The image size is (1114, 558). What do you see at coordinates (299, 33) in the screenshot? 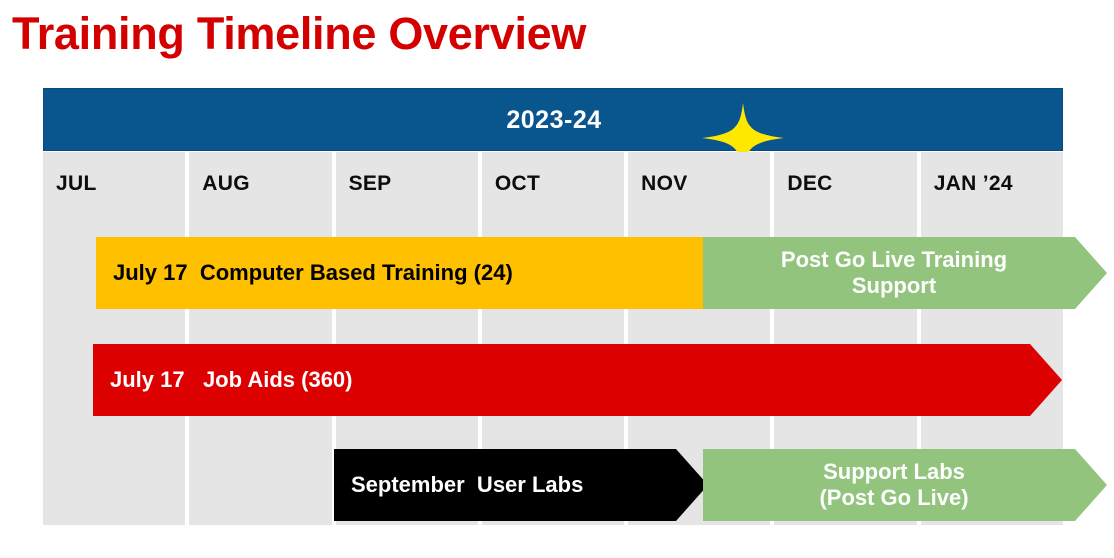
I see `page-title: Training Timeline Overview` at bounding box center [299, 33].